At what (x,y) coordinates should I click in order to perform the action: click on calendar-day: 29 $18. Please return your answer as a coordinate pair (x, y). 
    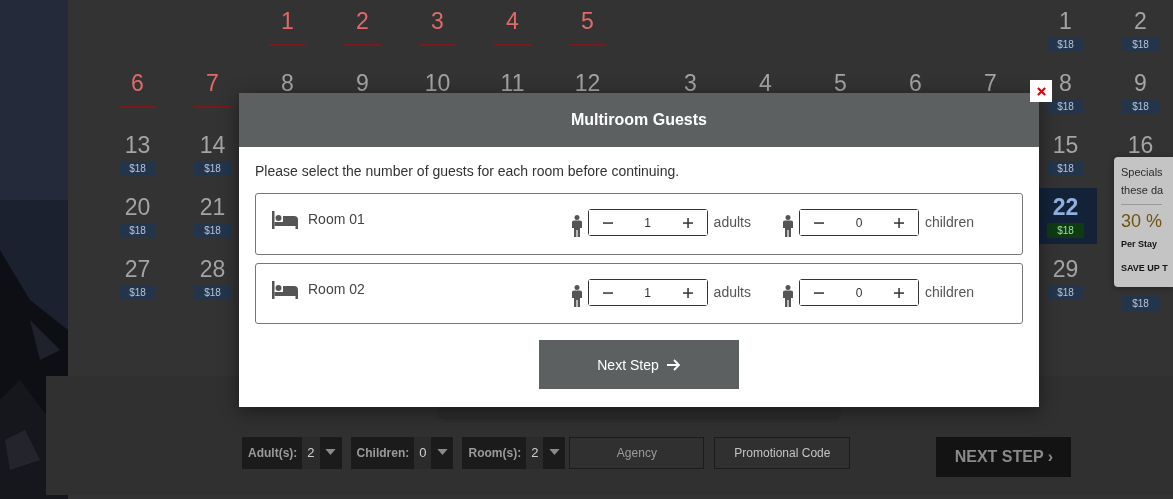
    Looking at the image, I should click on (1065, 278).